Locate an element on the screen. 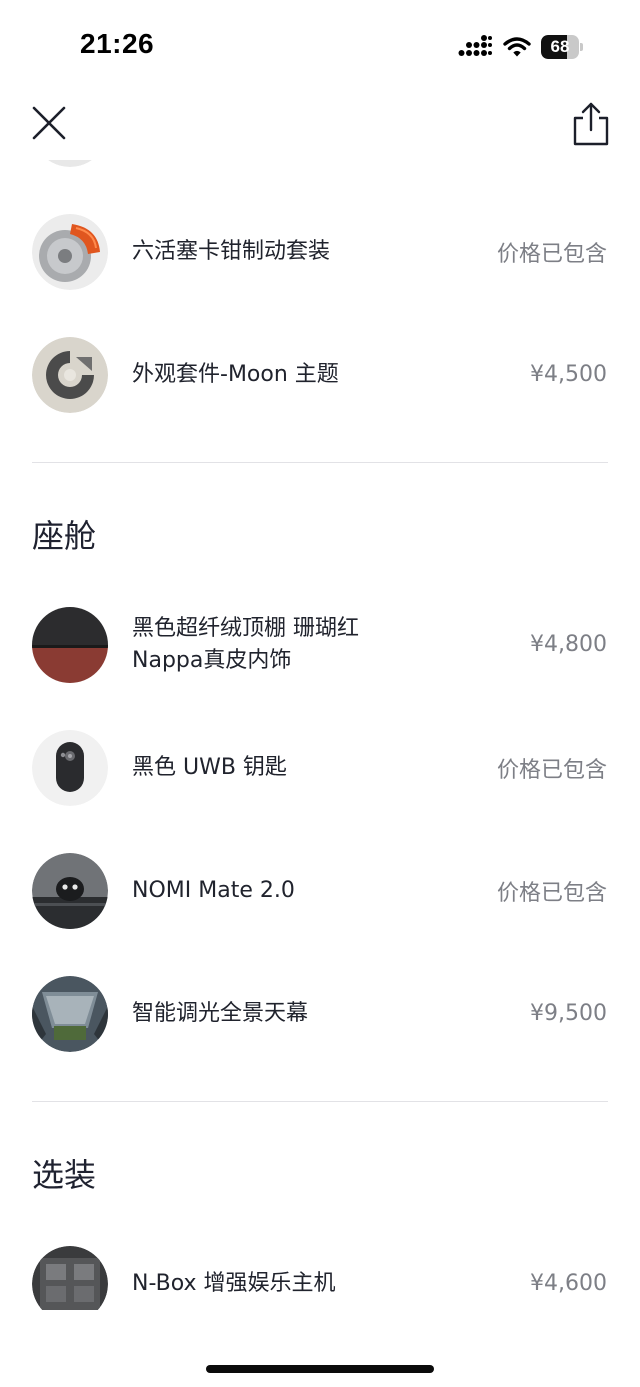 This screenshot has width=640, height=1387. item-name-text: 六活塞卡钳制动套装 is located at coordinates (231, 251).